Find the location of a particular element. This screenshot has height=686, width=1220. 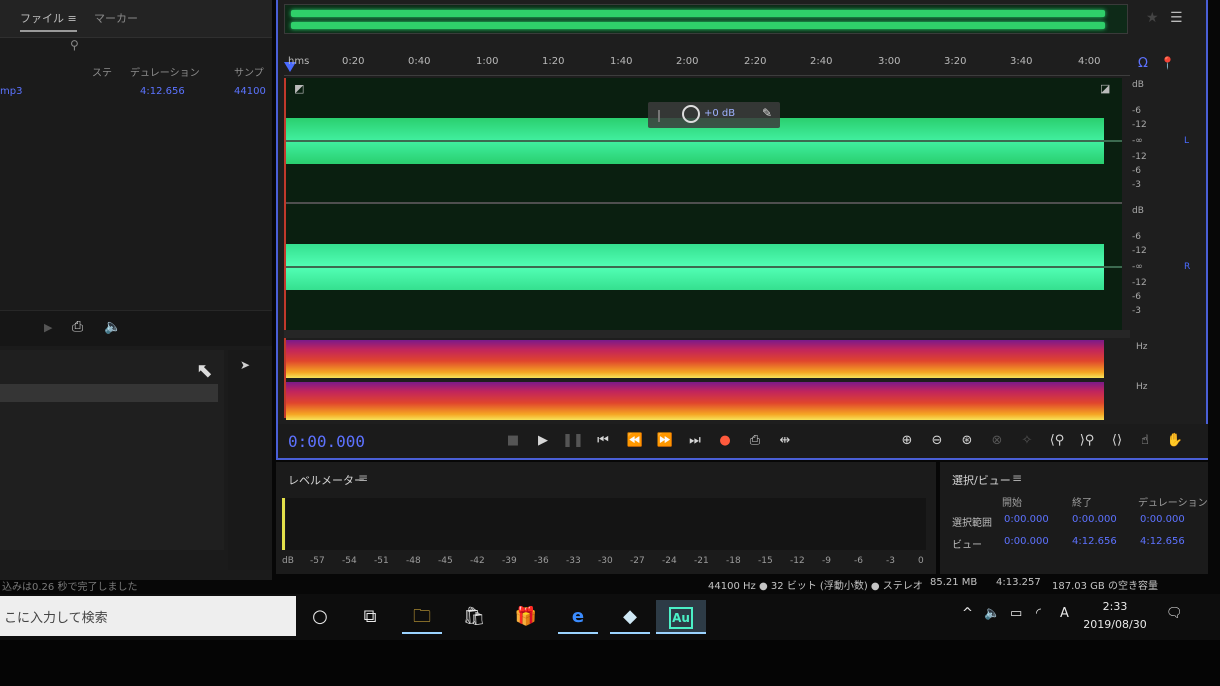

selection-duration-field: 0:00.000 is located at coordinates (1162, 519).